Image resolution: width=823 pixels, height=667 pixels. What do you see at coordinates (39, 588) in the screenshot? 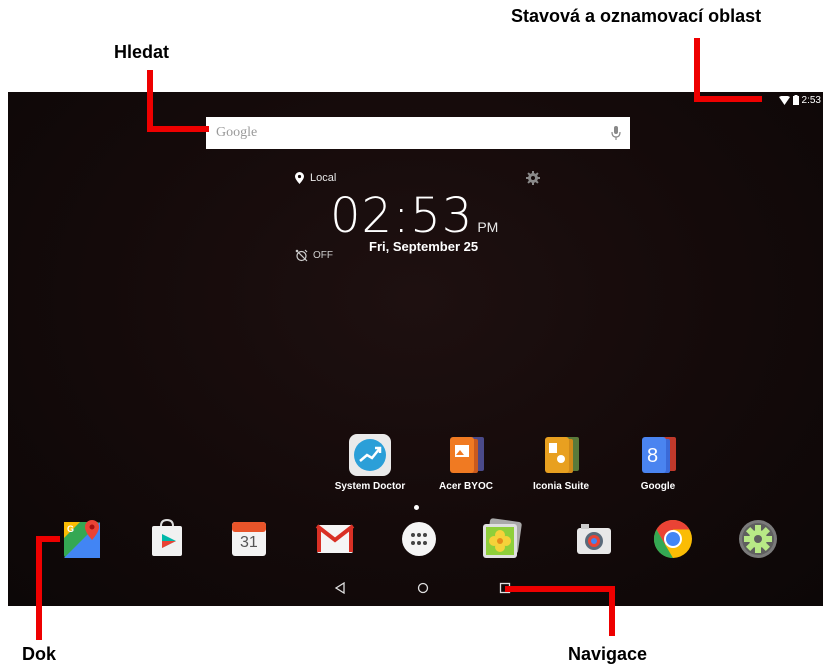
I see `callout-line-dock` at bounding box center [39, 588].